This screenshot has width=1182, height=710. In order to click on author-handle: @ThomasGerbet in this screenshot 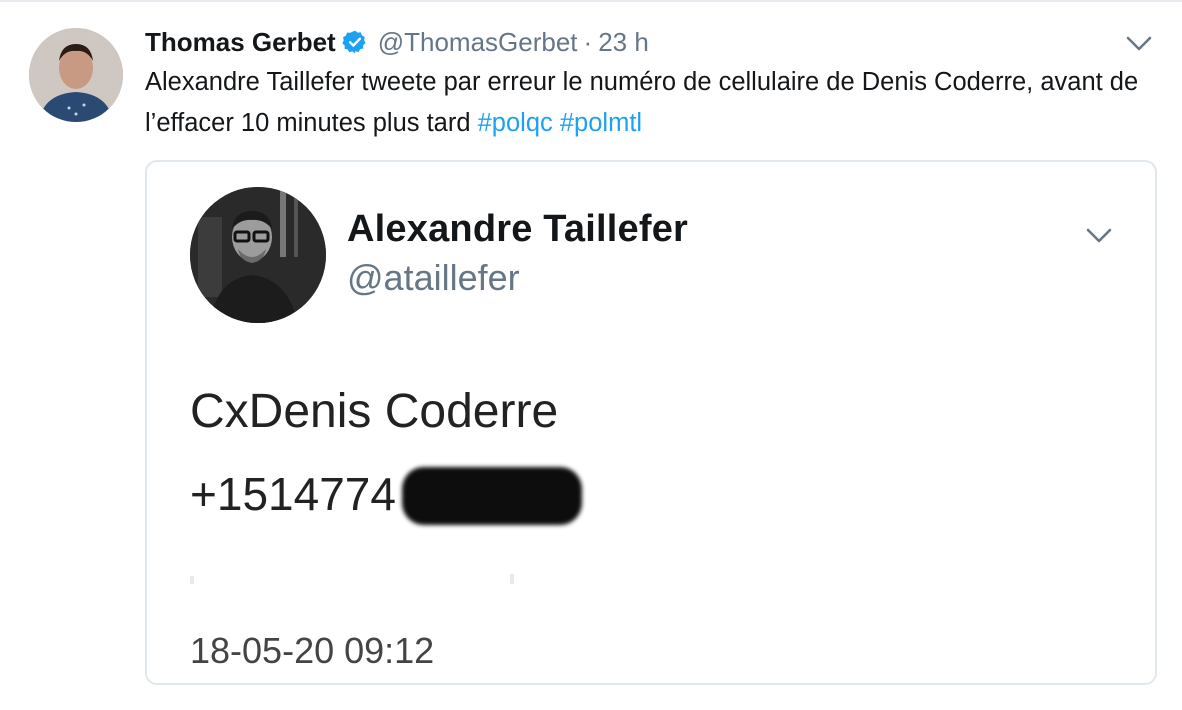, I will do `click(478, 42)`.